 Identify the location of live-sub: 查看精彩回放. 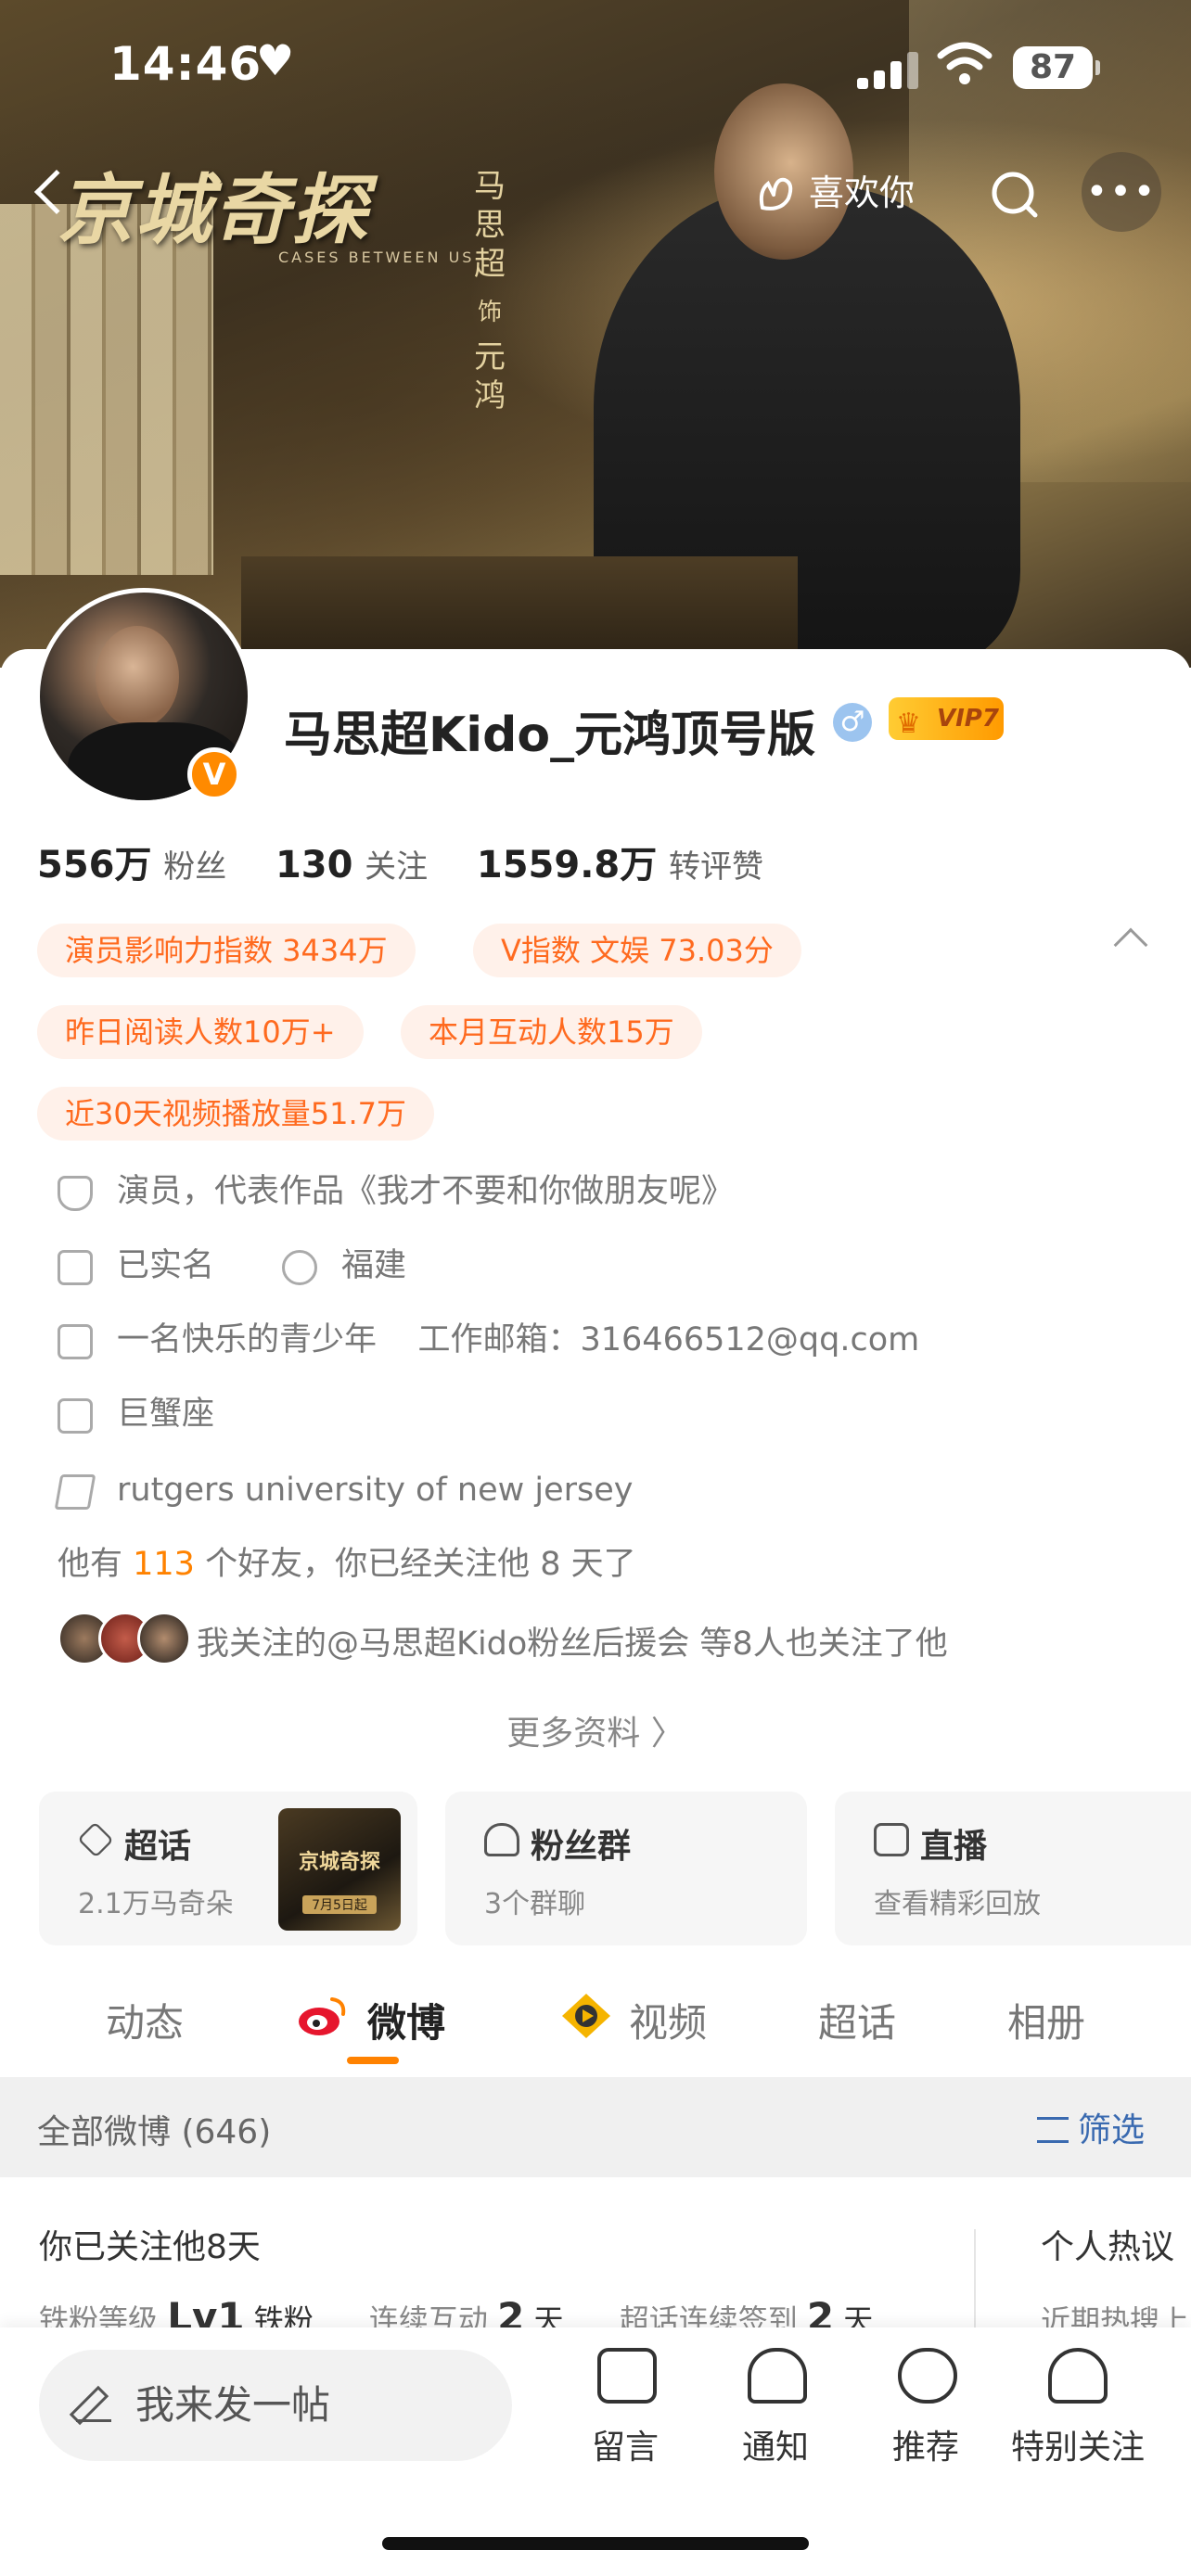
(958, 1904).